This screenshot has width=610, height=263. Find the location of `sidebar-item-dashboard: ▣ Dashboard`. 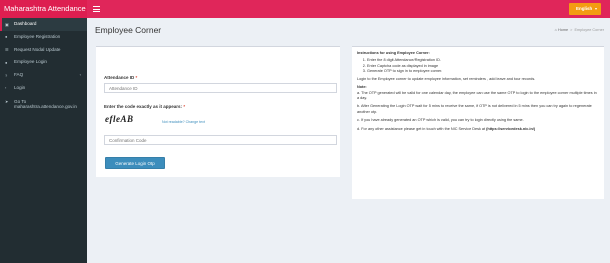

sidebar-item-dashboard: ▣ Dashboard is located at coordinates (43, 24).